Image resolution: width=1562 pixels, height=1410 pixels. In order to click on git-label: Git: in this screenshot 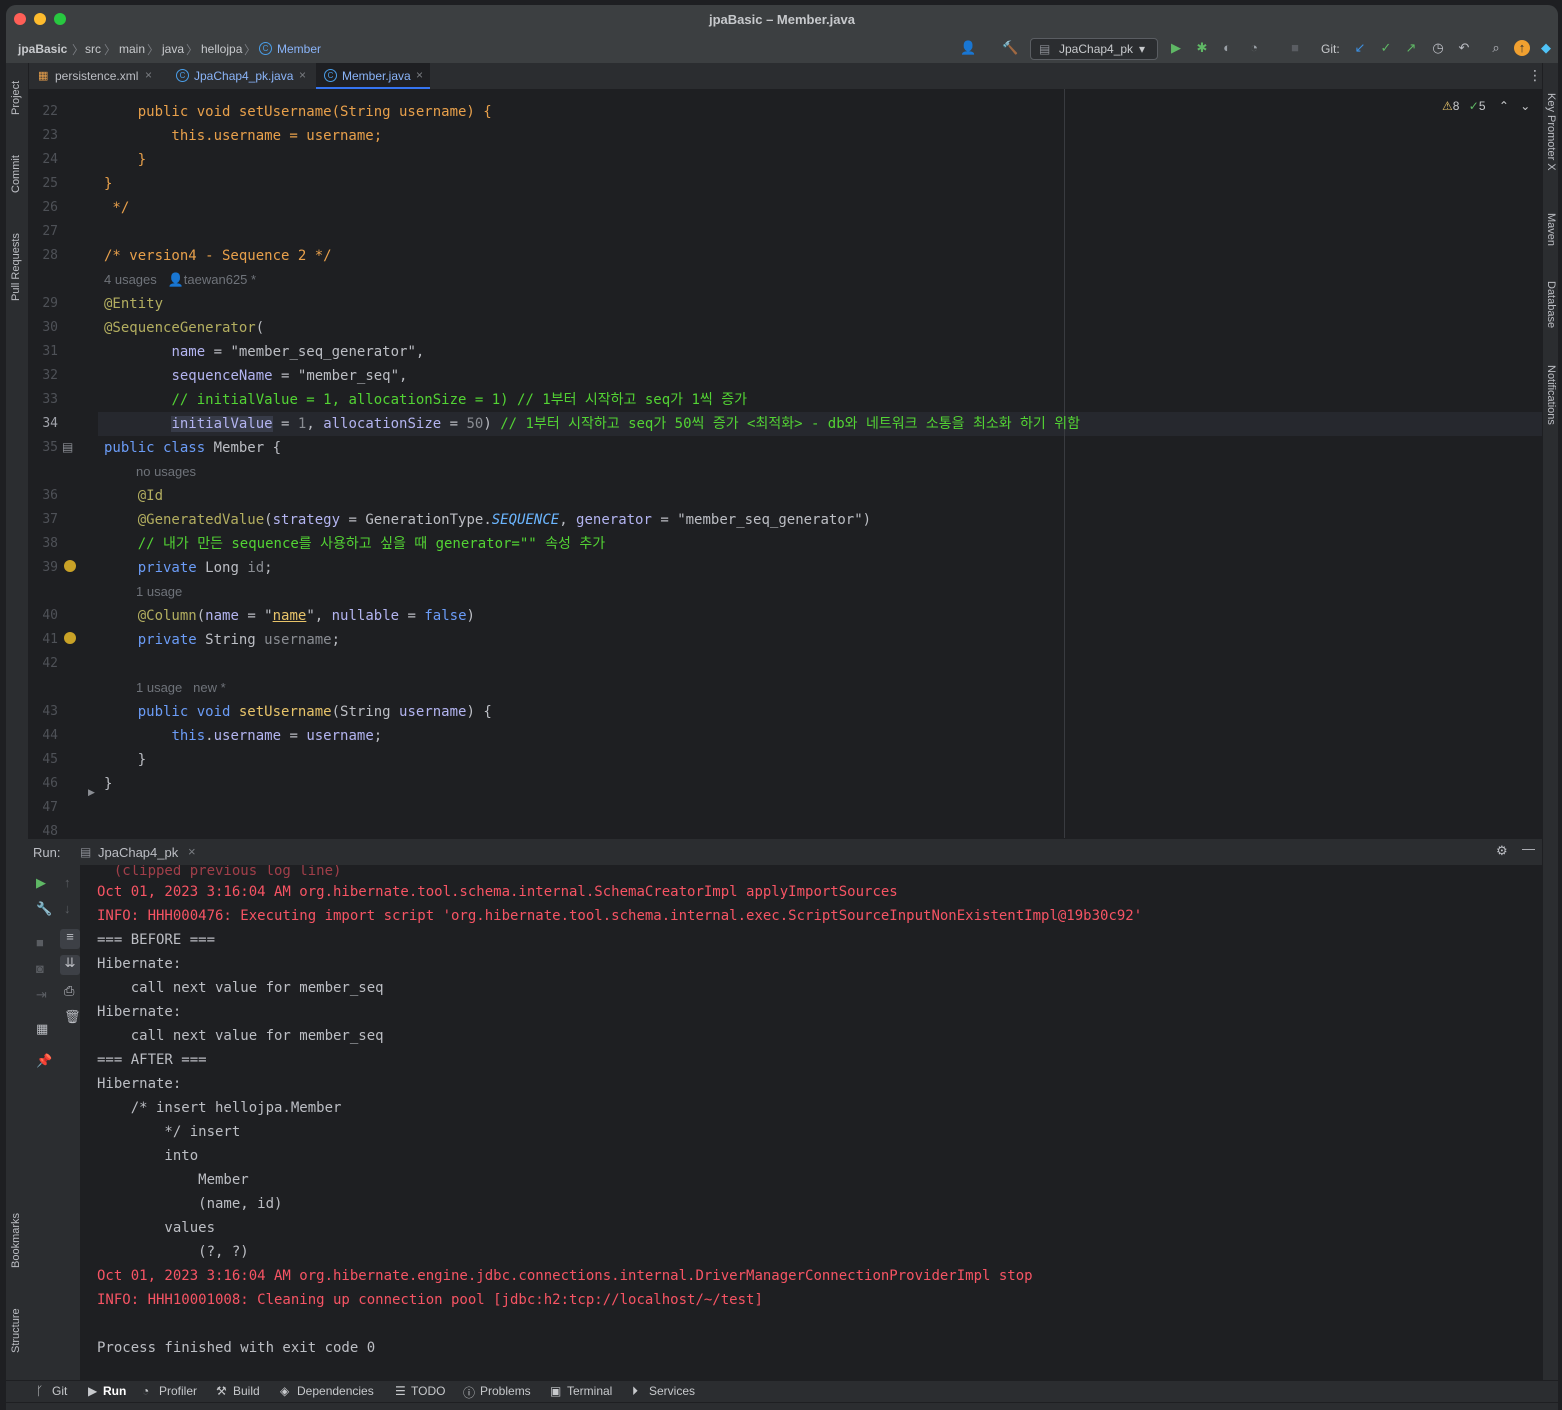, I will do `click(1330, 49)`.